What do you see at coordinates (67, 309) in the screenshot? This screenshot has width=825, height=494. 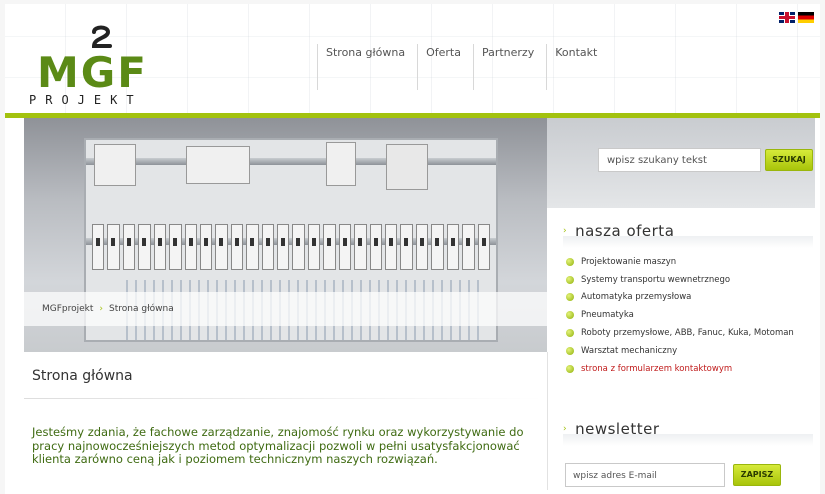 I see `breadcrumb-home: MGFprojekt` at bounding box center [67, 309].